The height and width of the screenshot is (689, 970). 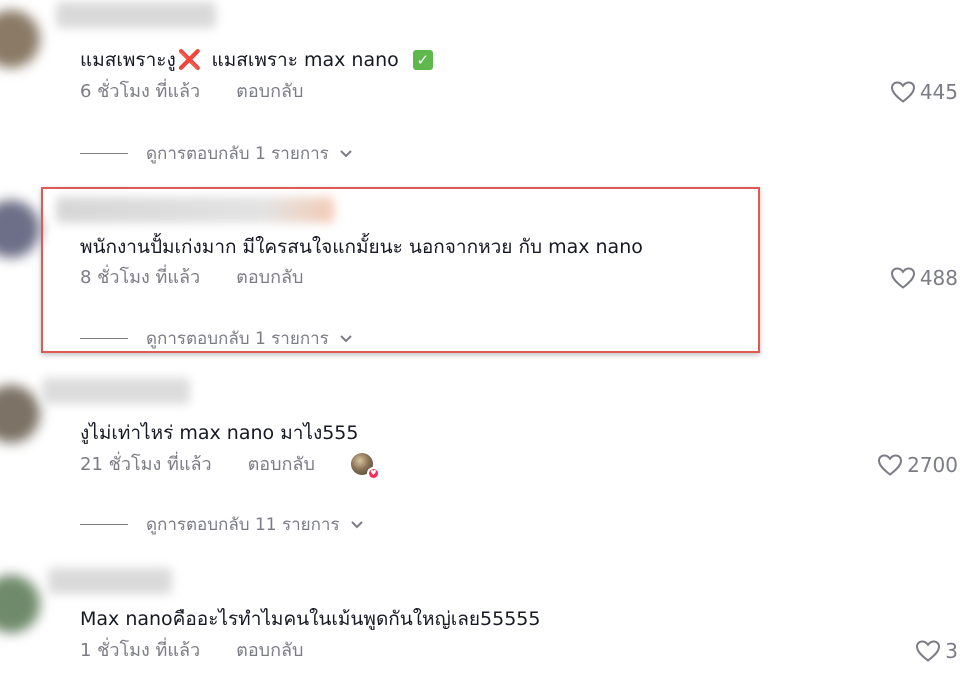 What do you see at coordinates (189, 60) in the screenshot?
I see `cross-mark-emoji: ❌` at bounding box center [189, 60].